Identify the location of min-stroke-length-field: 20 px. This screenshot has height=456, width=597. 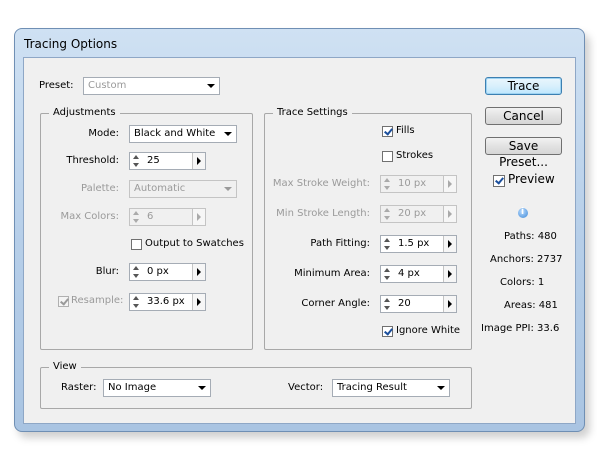
(418, 214).